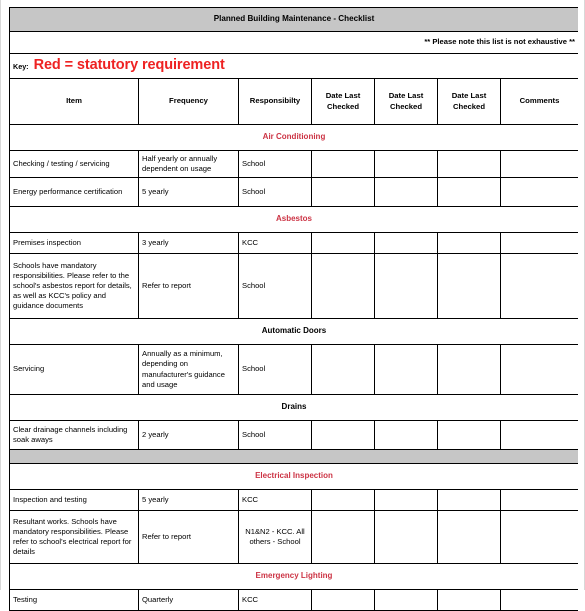 Image resolution: width=585 pixels, height=611 pixels. What do you see at coordinates (188, 600) in the screenshot?
I see `cell-frequency: Quarterly` at bounding box center [188, 600].